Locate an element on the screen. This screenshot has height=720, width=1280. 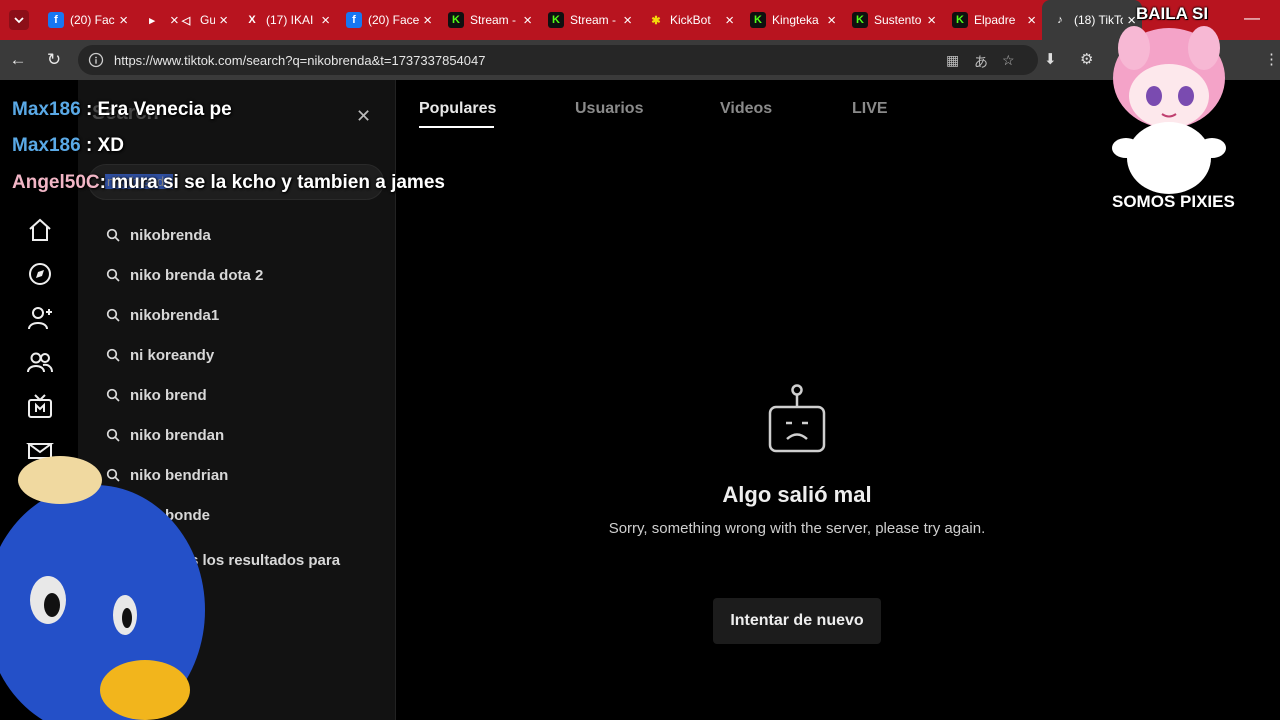
browser-tab: X (17) IKAI × is located at coordinates (285, 20).